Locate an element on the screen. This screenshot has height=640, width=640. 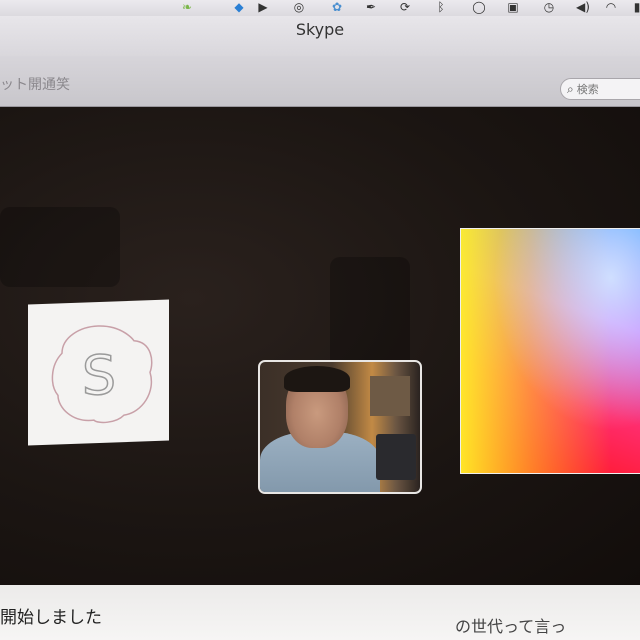
person-hair is located at coordinates (317, 379).